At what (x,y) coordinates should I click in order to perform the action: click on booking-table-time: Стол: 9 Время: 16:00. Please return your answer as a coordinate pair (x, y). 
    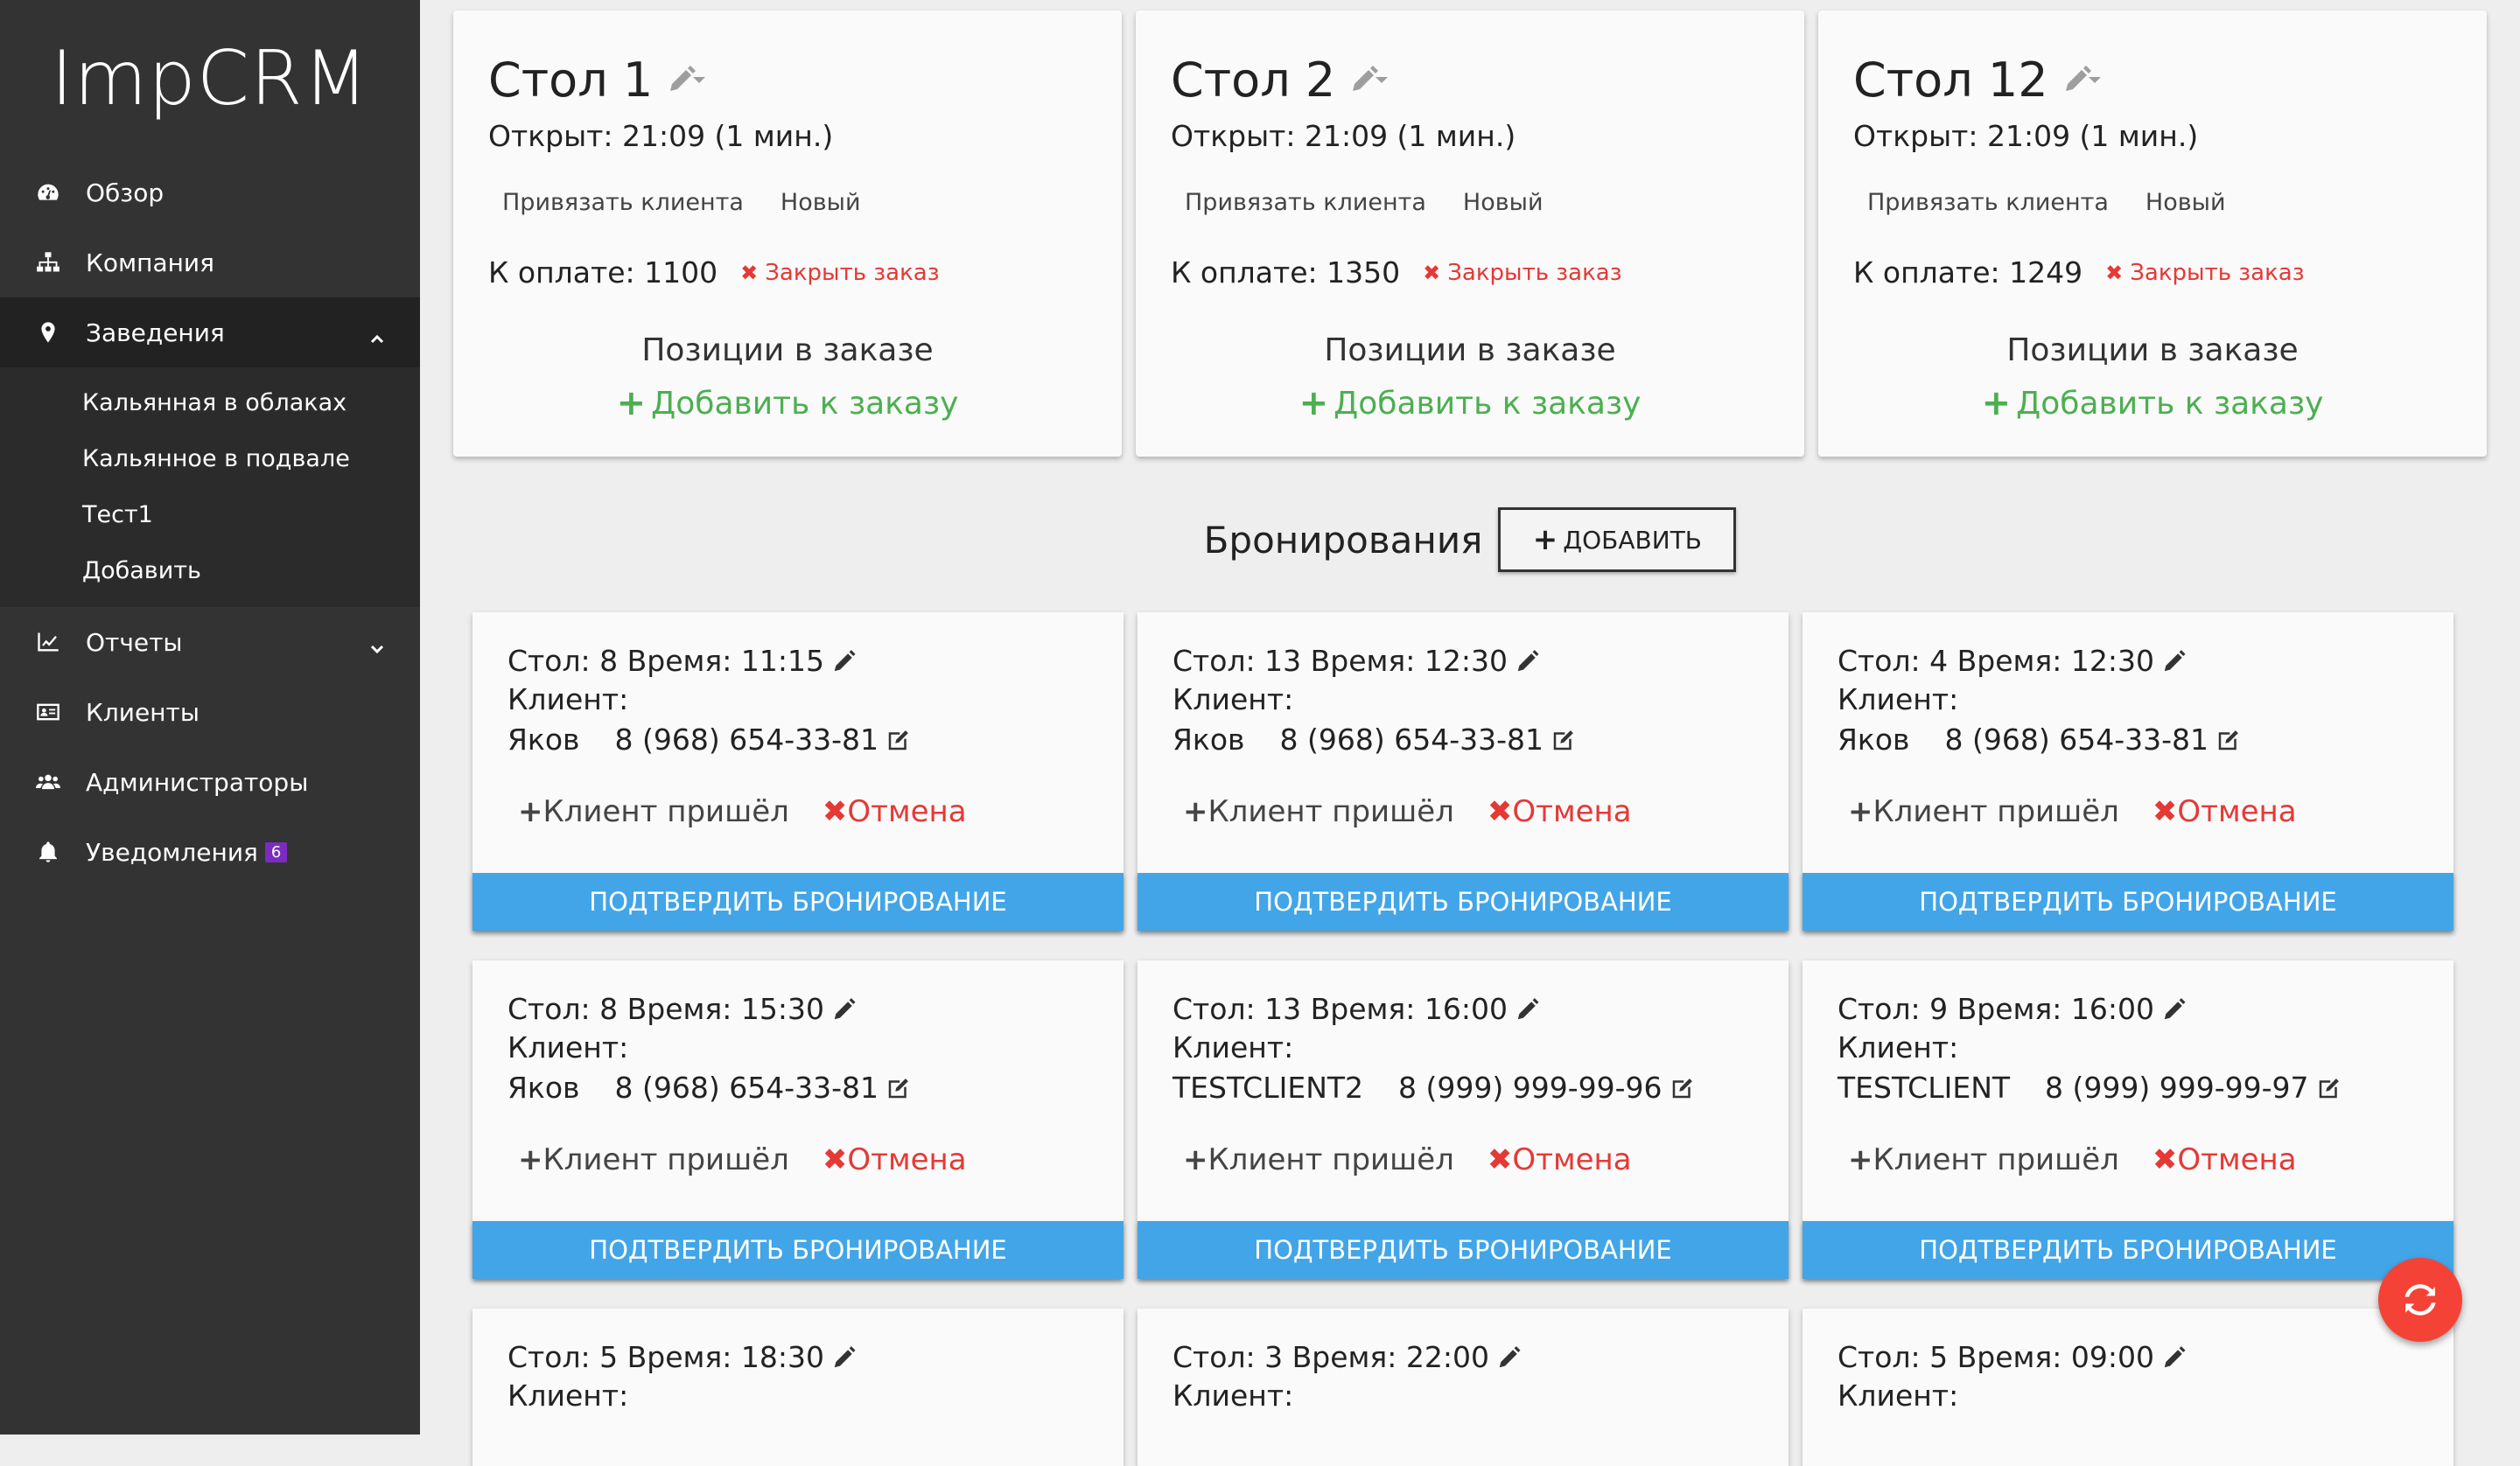
    Looking at the image, I should click on (2013, 1009).